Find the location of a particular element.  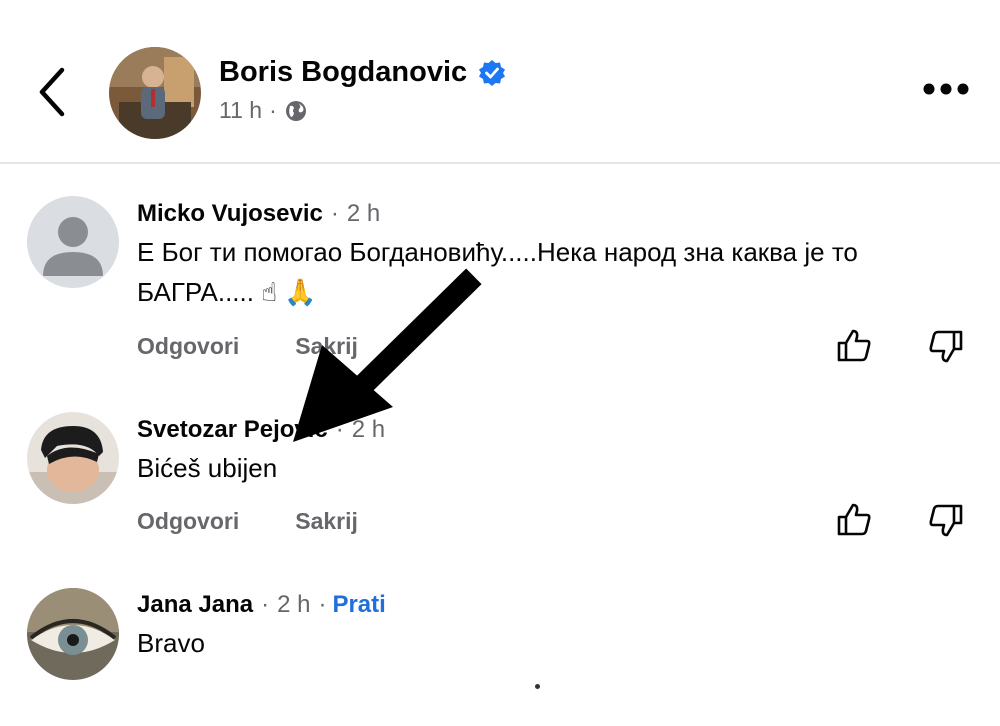

comment-text: Bićeš ubijen is located at coordinates (207, 468).